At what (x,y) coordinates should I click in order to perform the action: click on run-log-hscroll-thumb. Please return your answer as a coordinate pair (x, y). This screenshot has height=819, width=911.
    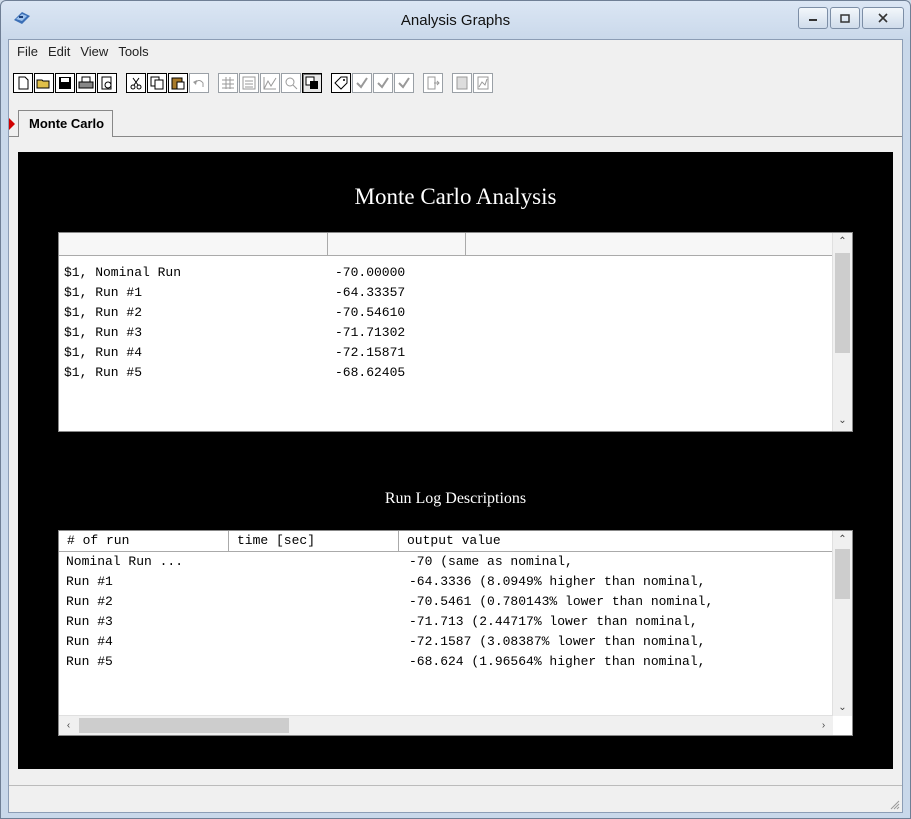
    Looking at the image, I should click on (184, 725).